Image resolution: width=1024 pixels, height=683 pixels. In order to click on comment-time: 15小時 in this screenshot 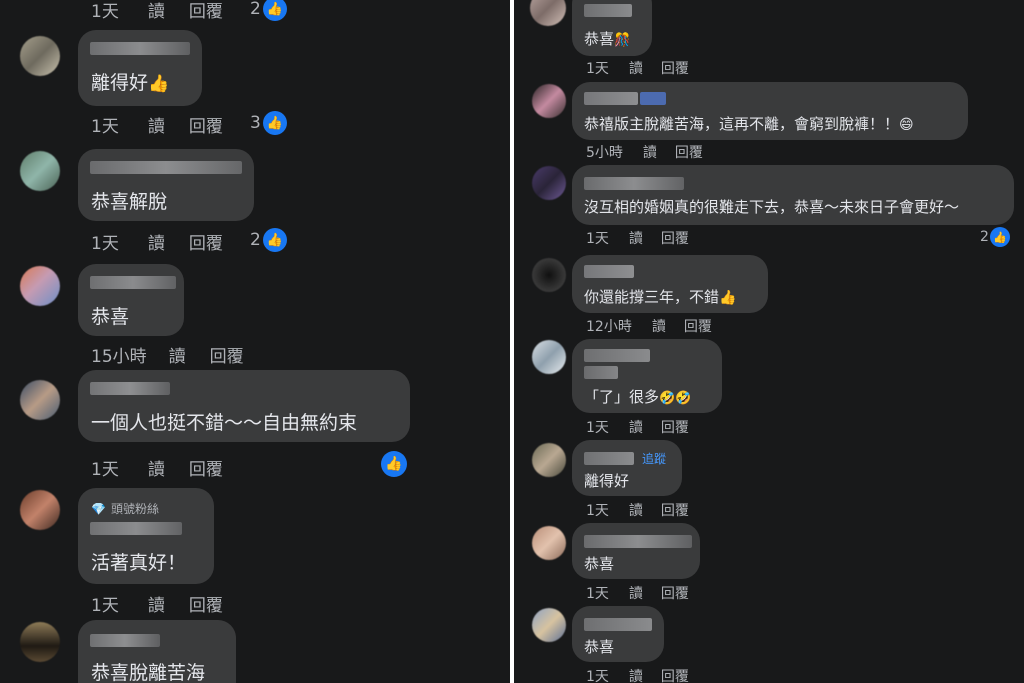, I will do `click(119, 357)`.